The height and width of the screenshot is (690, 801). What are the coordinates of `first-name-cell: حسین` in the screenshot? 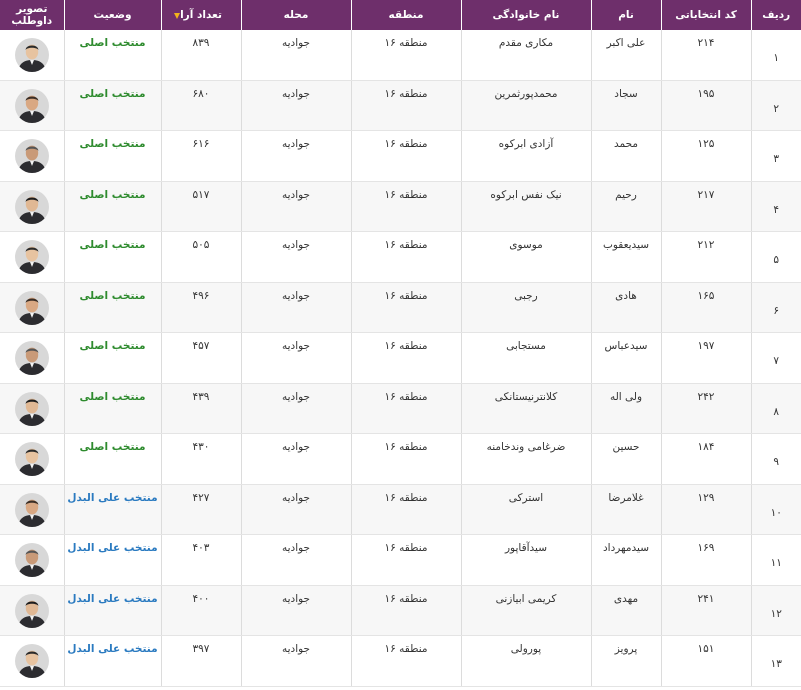 It's located at (625, 459).